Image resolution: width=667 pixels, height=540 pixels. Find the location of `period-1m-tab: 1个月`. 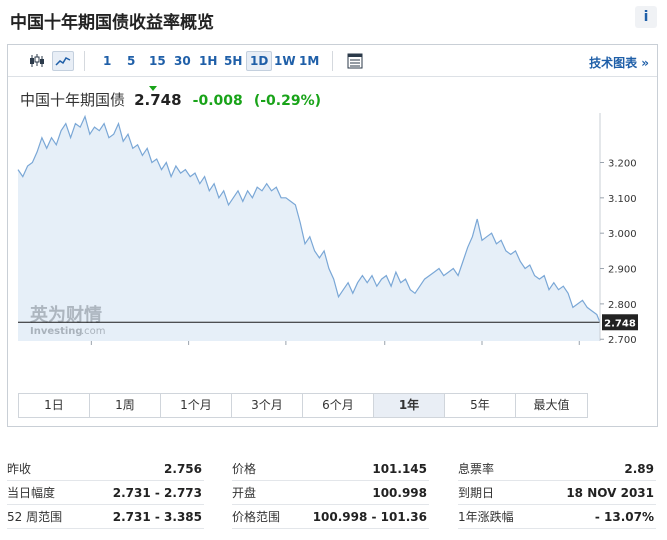

period-1m-tab: 1个月 is located at coordinates (196, 405).